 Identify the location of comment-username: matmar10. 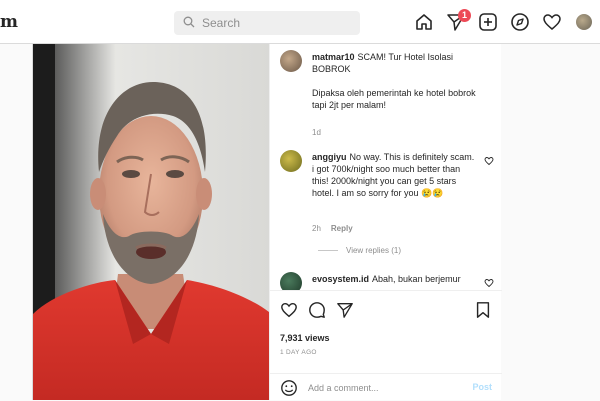
(333, 57).